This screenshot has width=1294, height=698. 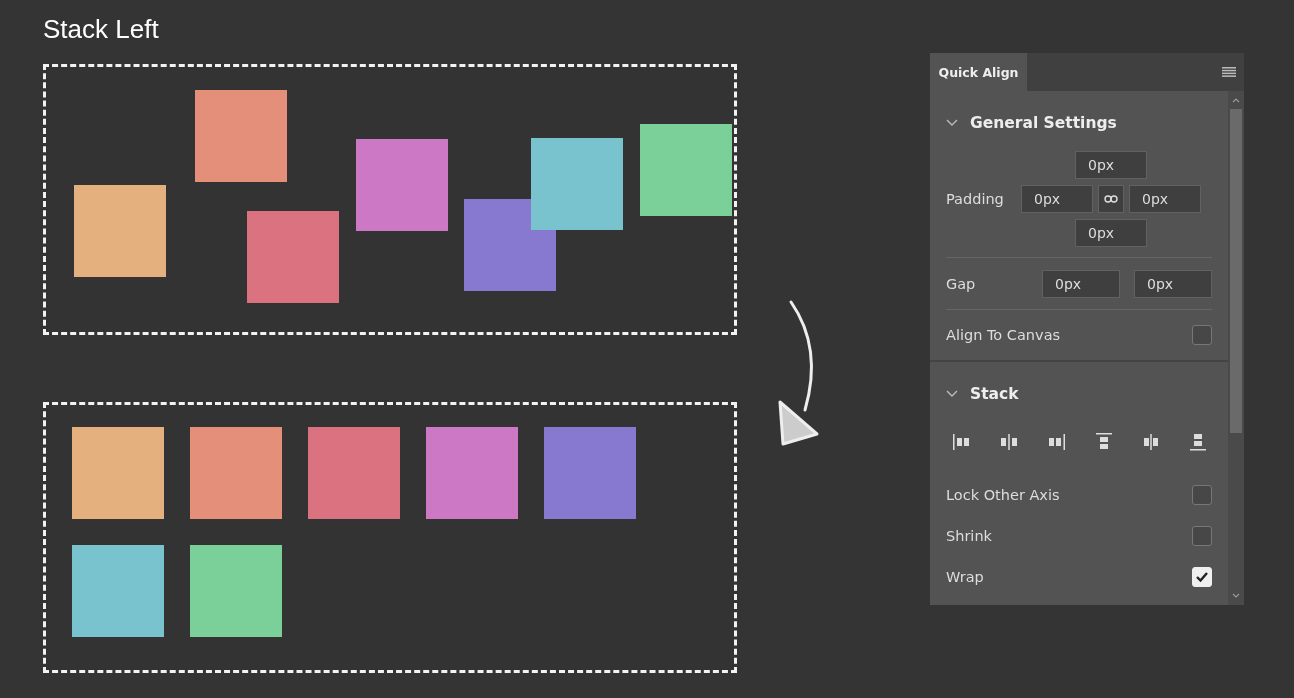 I want to click on scroll-up-icon, so click(x=1236, y=100).